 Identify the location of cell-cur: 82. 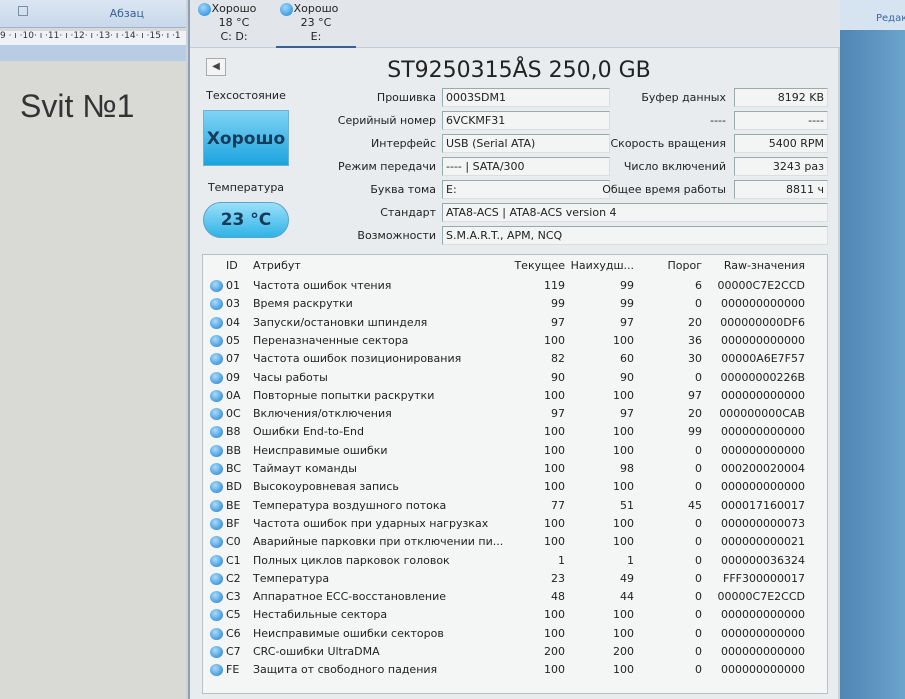
(558, 359).